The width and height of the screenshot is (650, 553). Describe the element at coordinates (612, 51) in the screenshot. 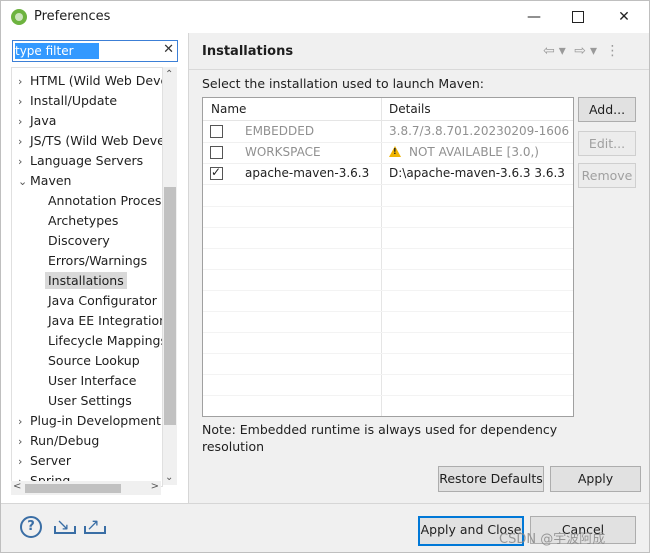

I see `more-options-icon: ⋮` at that location.